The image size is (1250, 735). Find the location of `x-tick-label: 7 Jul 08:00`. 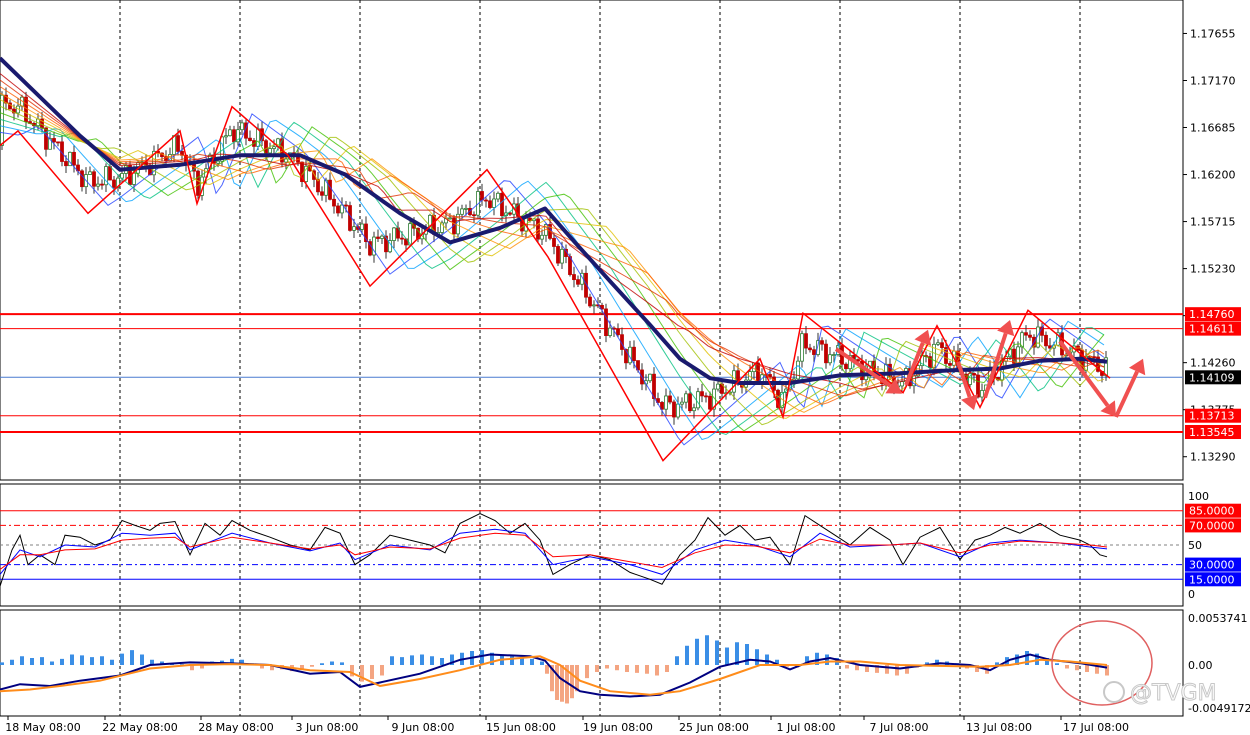

x-tick-label: 7 Jul 08:00 is located at coordinates (899, 727).